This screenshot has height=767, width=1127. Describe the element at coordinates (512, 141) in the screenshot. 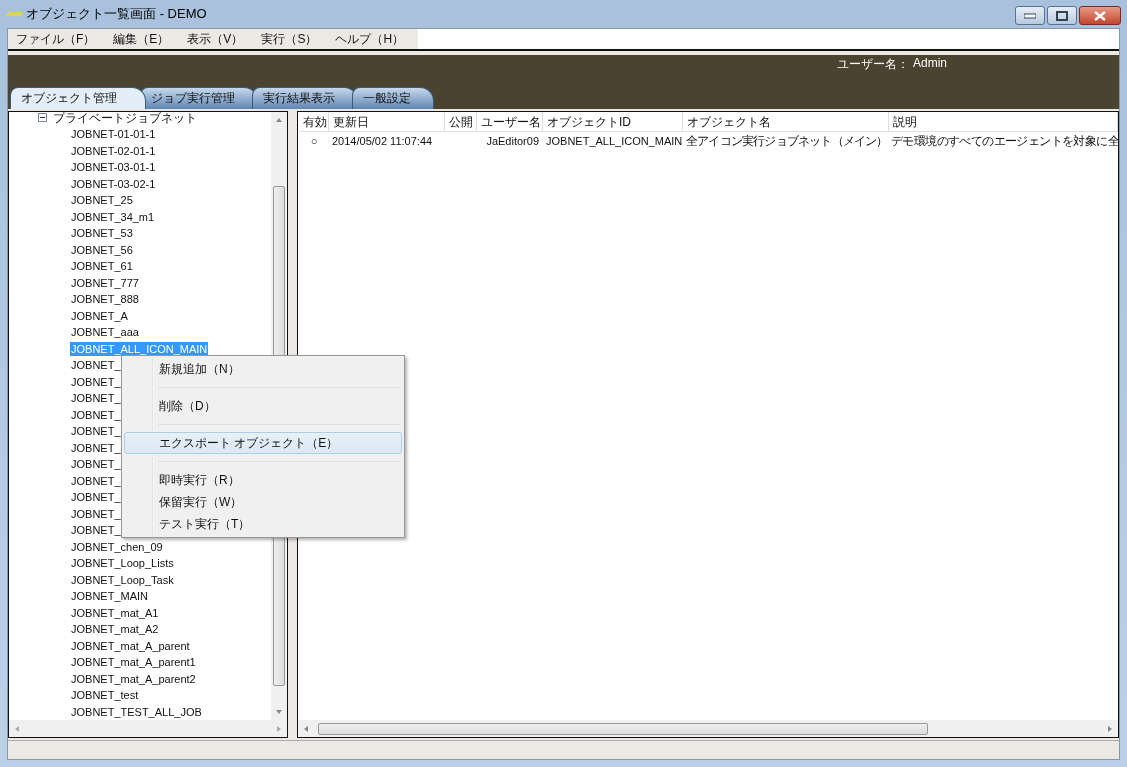

I see `table-cell-text: JaEditor09` at that location.